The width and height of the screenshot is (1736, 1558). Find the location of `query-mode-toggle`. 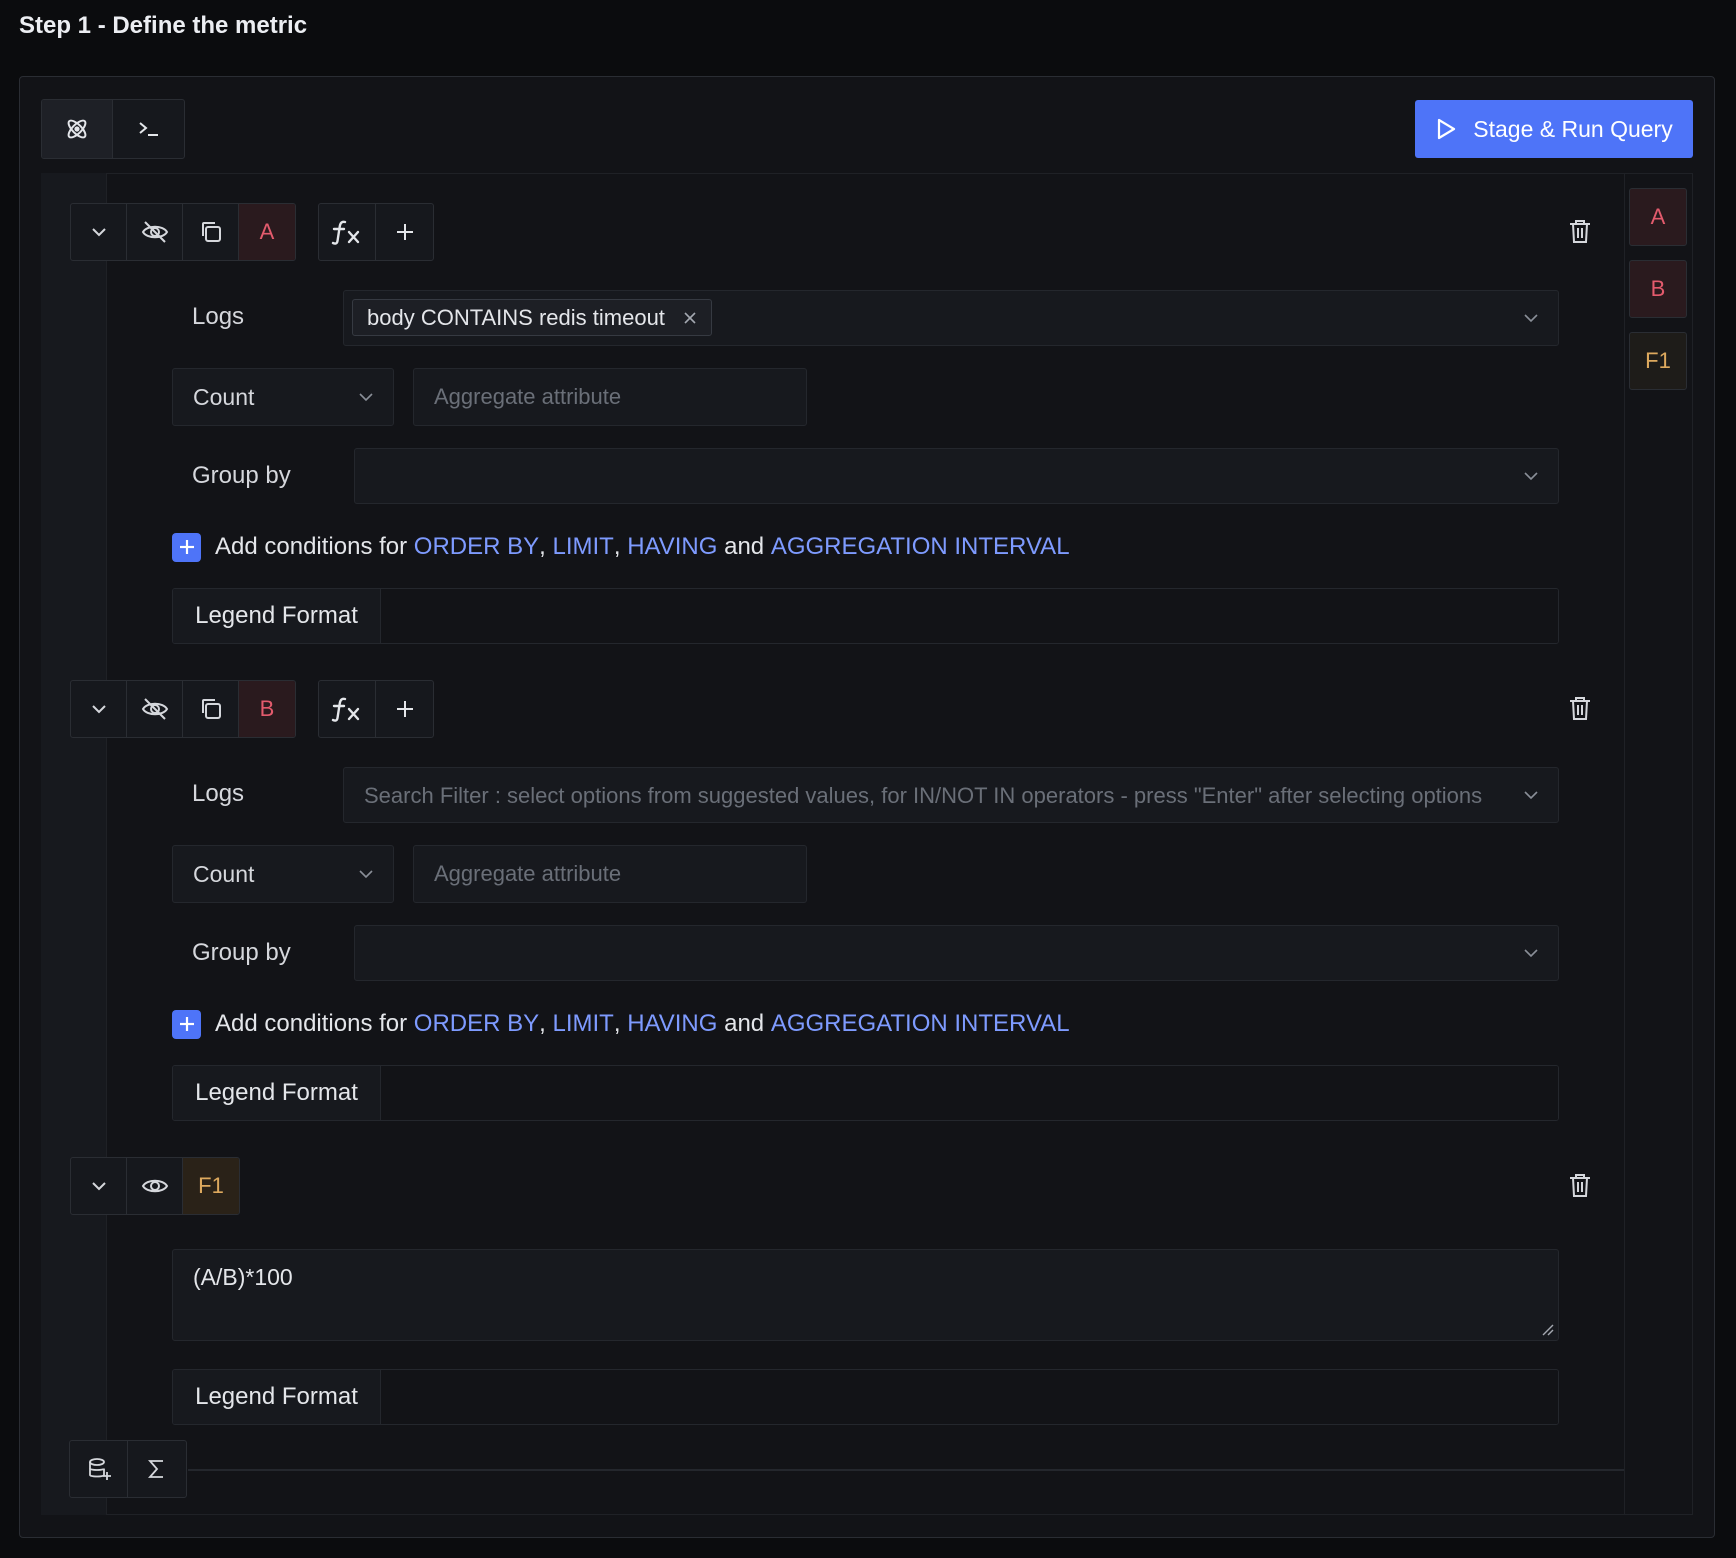

query-mode-toggle is located at coordinates (113, 129).